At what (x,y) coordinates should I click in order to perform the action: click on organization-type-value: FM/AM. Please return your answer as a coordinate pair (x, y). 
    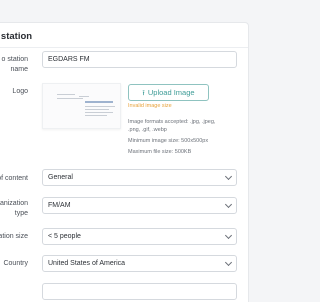
    Looking at the image, I should click on (59, 205).